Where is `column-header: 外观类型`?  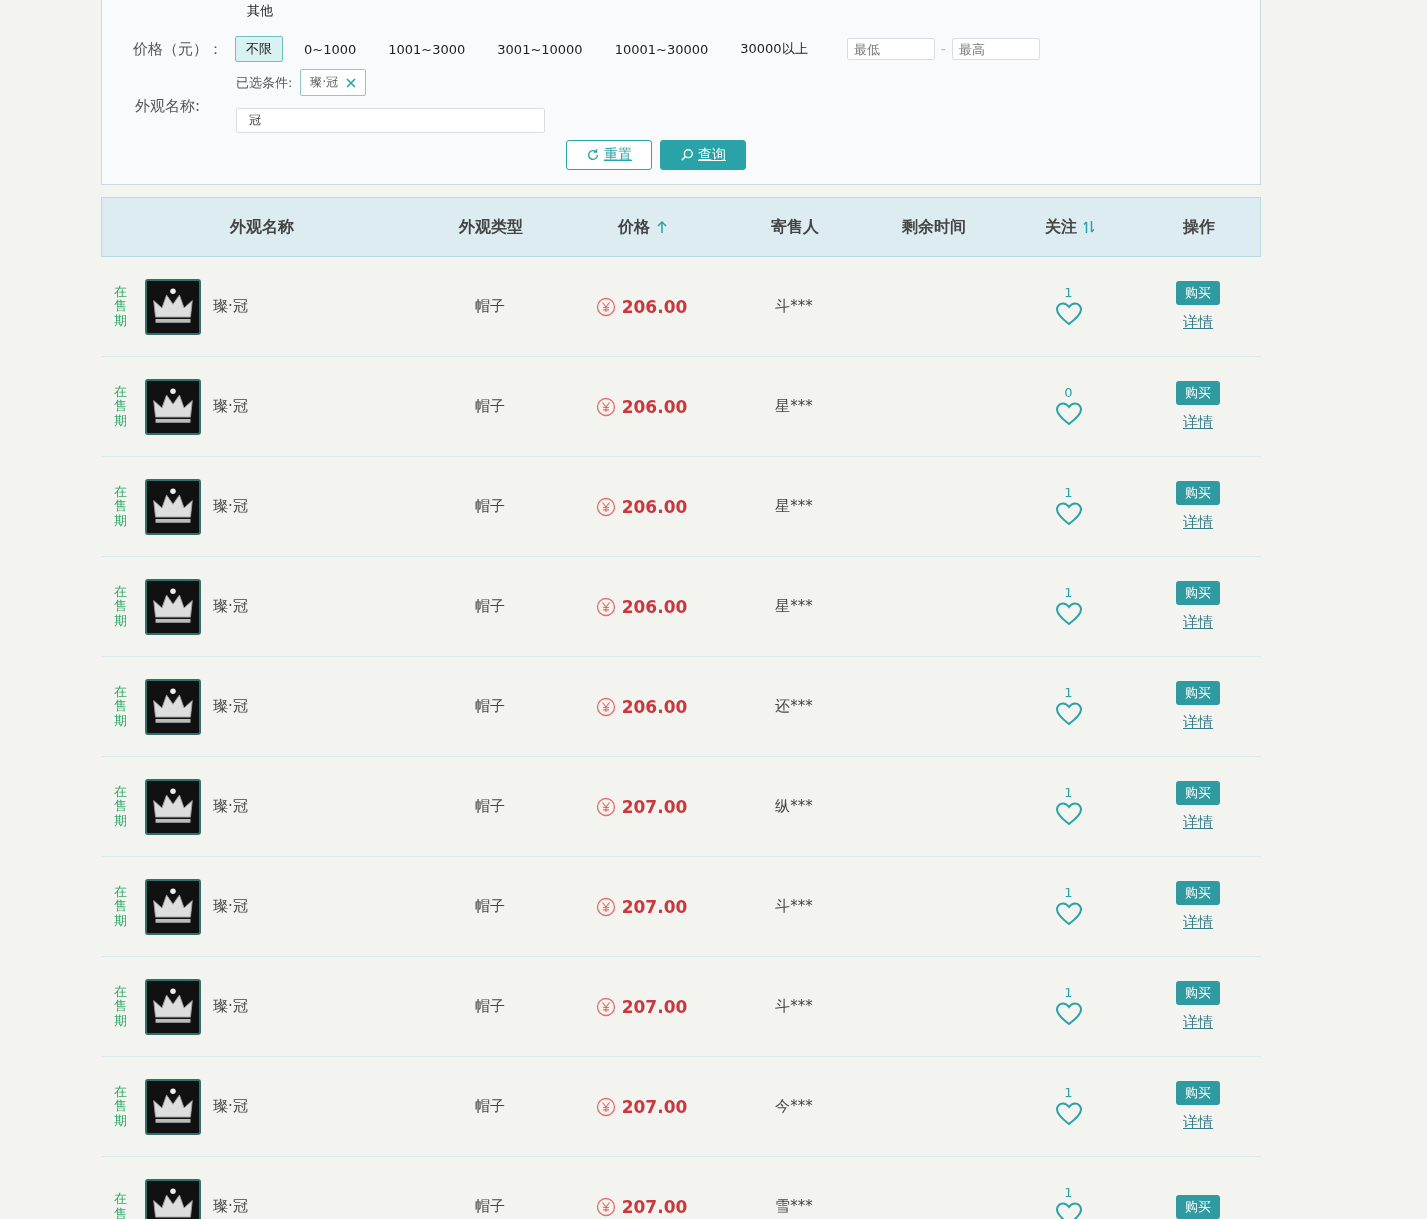
column-header: 外观类型 is located at coordinates (491, 227).